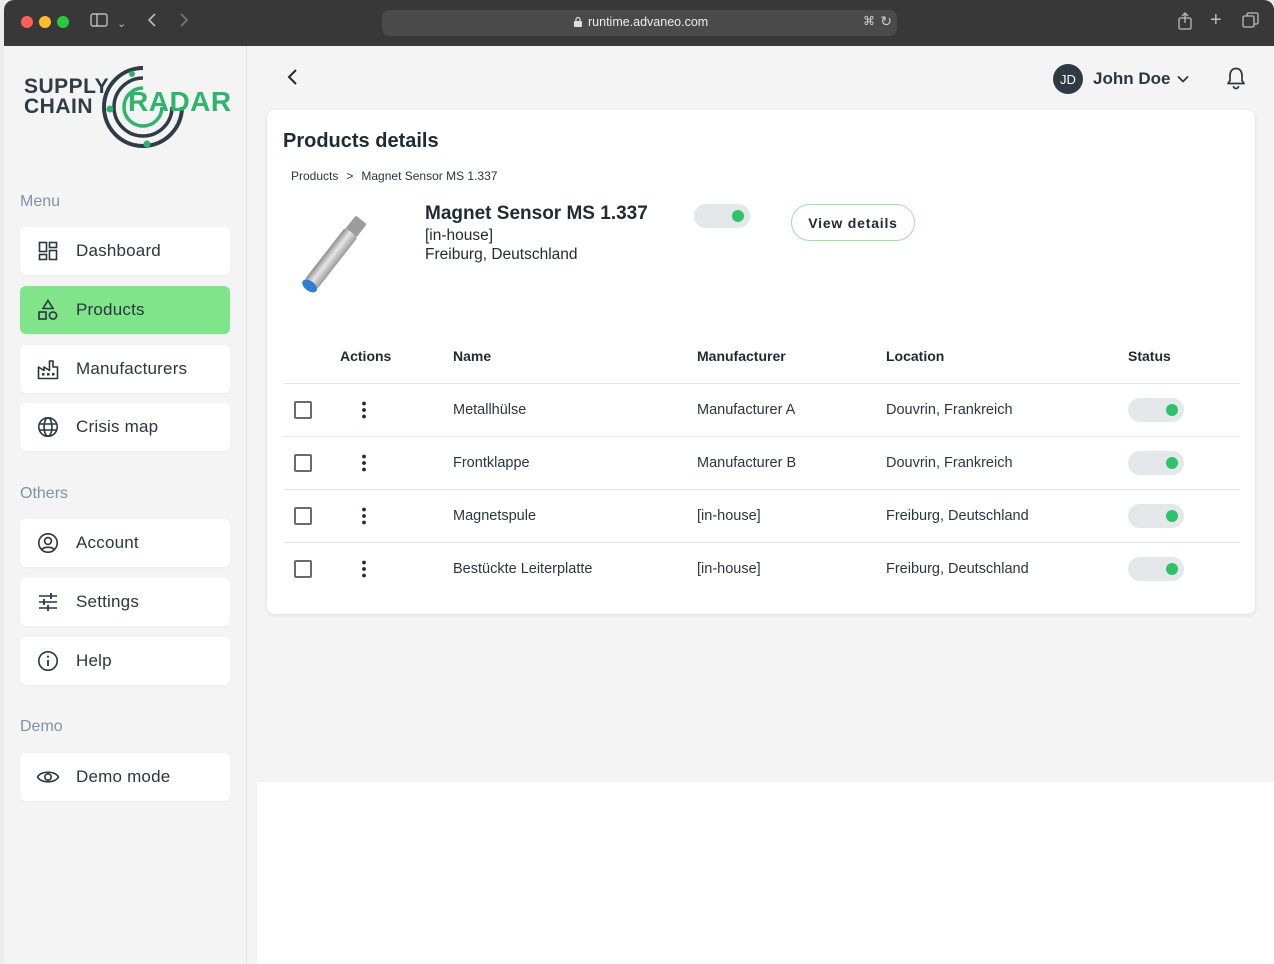  What do you see at coordinates (361, 141) in the screenshot?
I see `page-title: Products details` at bounding box center [361, 141].